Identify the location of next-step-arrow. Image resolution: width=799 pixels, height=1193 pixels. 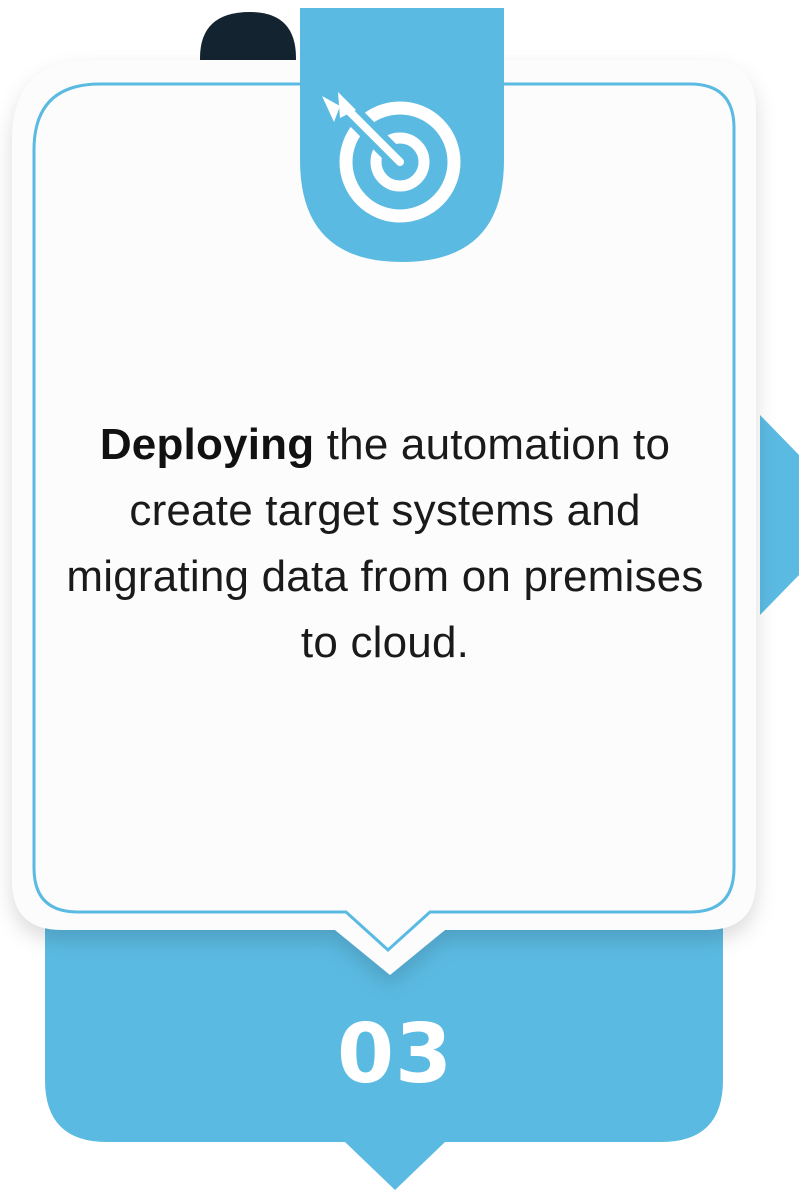
(779, 515).